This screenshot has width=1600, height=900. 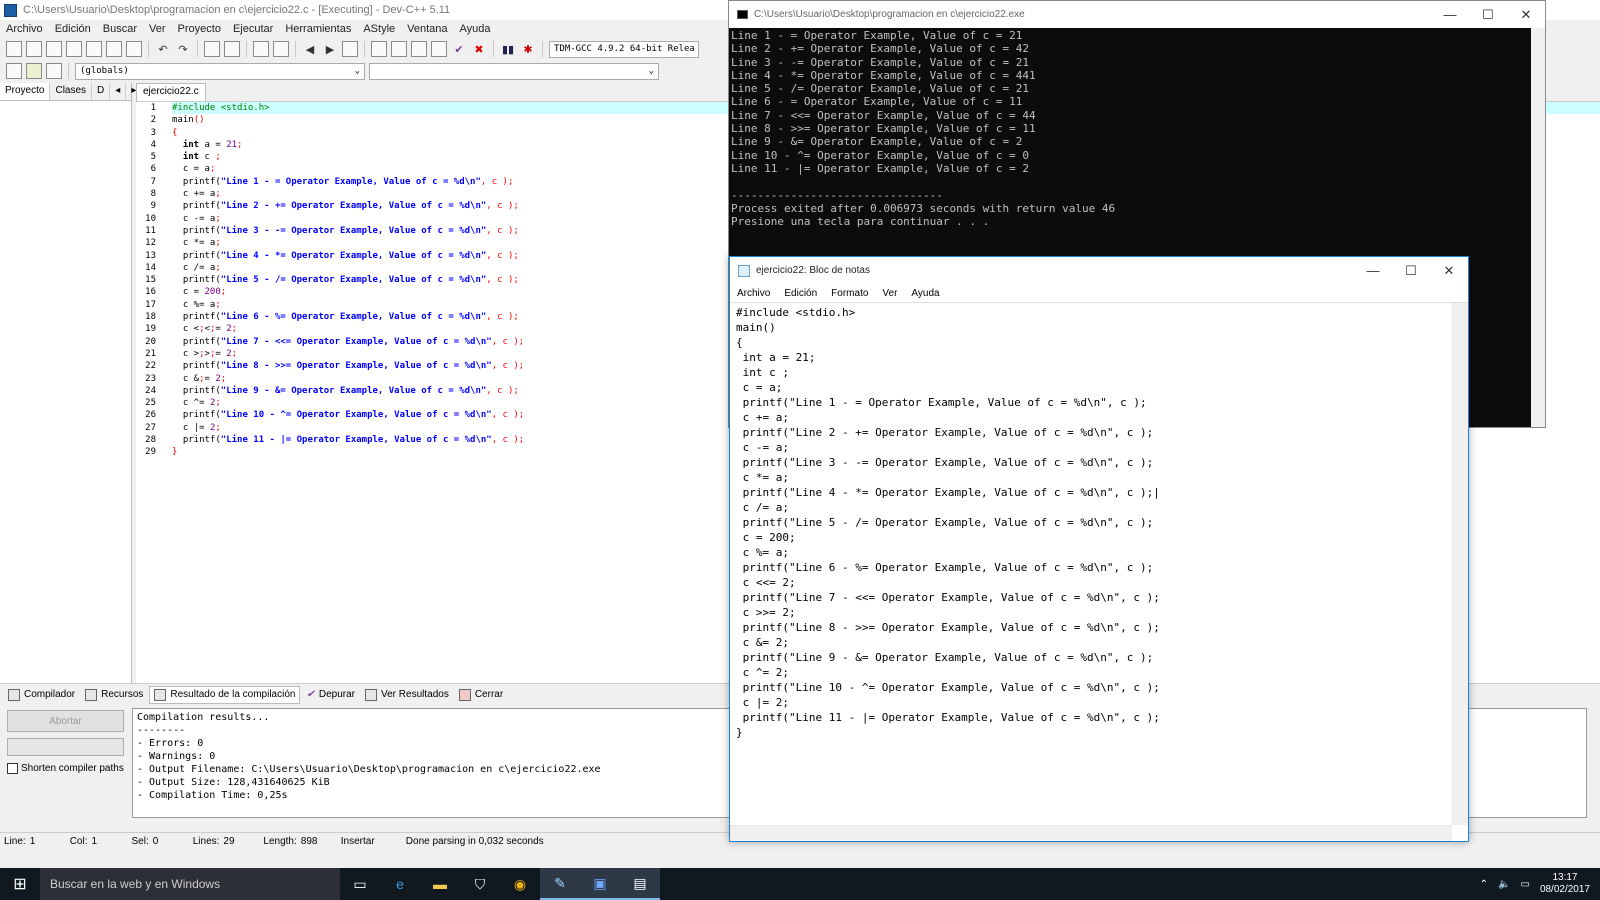 What do you see at coordinates (253, 29) in the screenshot?
I see `menu-ejecutar: Ejecutar` at bounding box center [253, 29].